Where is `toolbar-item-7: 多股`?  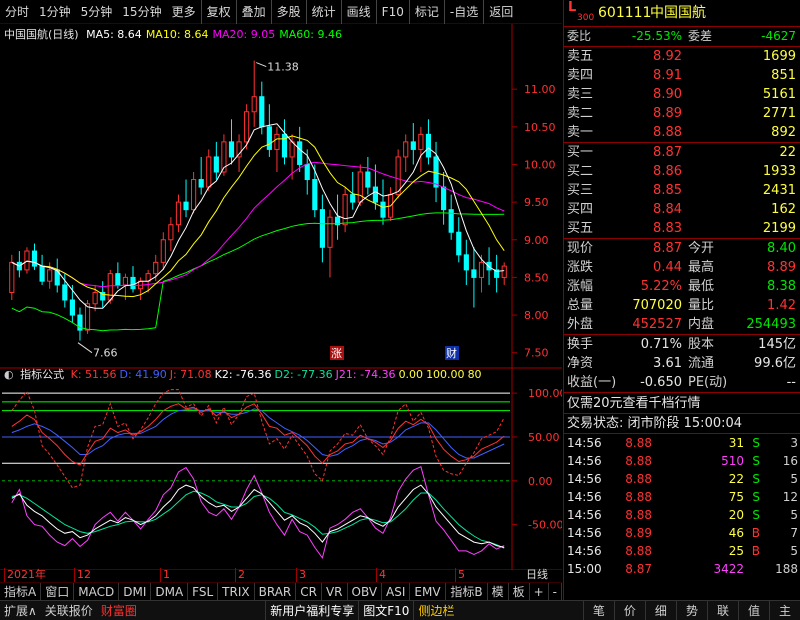 toolbar-item-7: 多股 is located at coordinates (288, 12).